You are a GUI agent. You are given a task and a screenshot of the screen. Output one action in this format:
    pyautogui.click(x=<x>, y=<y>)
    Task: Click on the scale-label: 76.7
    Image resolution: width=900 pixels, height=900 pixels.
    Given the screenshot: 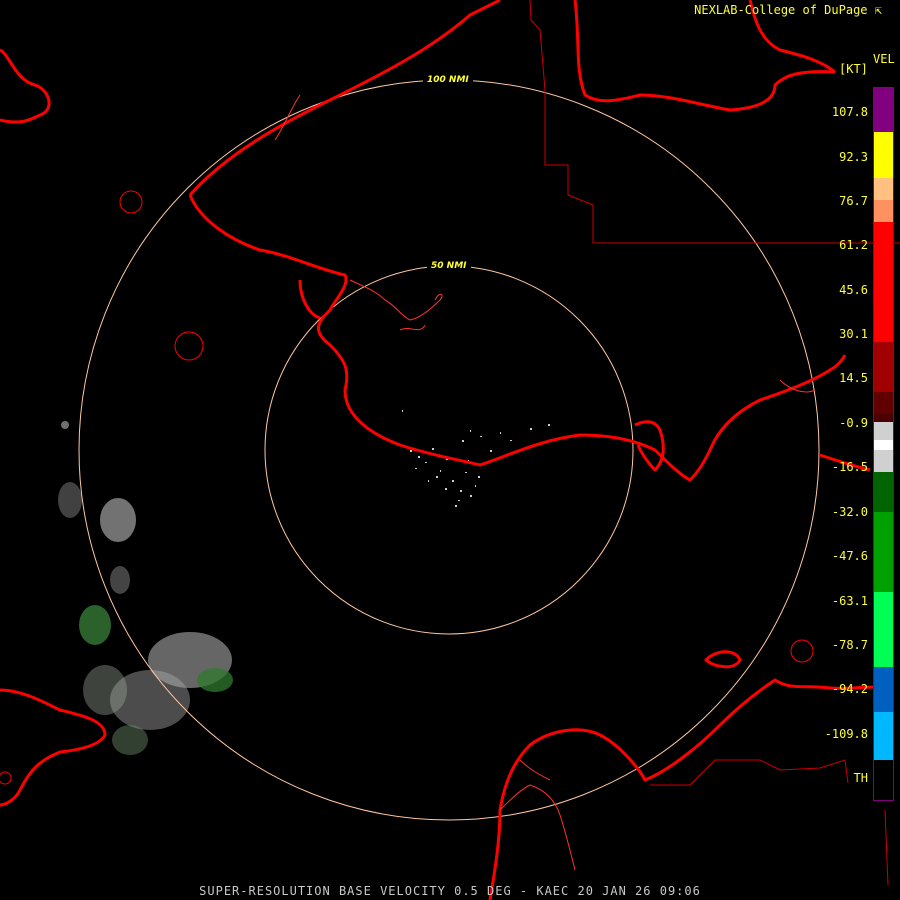 What is the action you would take?
    pyautogui.click(x=853, y=201)
    